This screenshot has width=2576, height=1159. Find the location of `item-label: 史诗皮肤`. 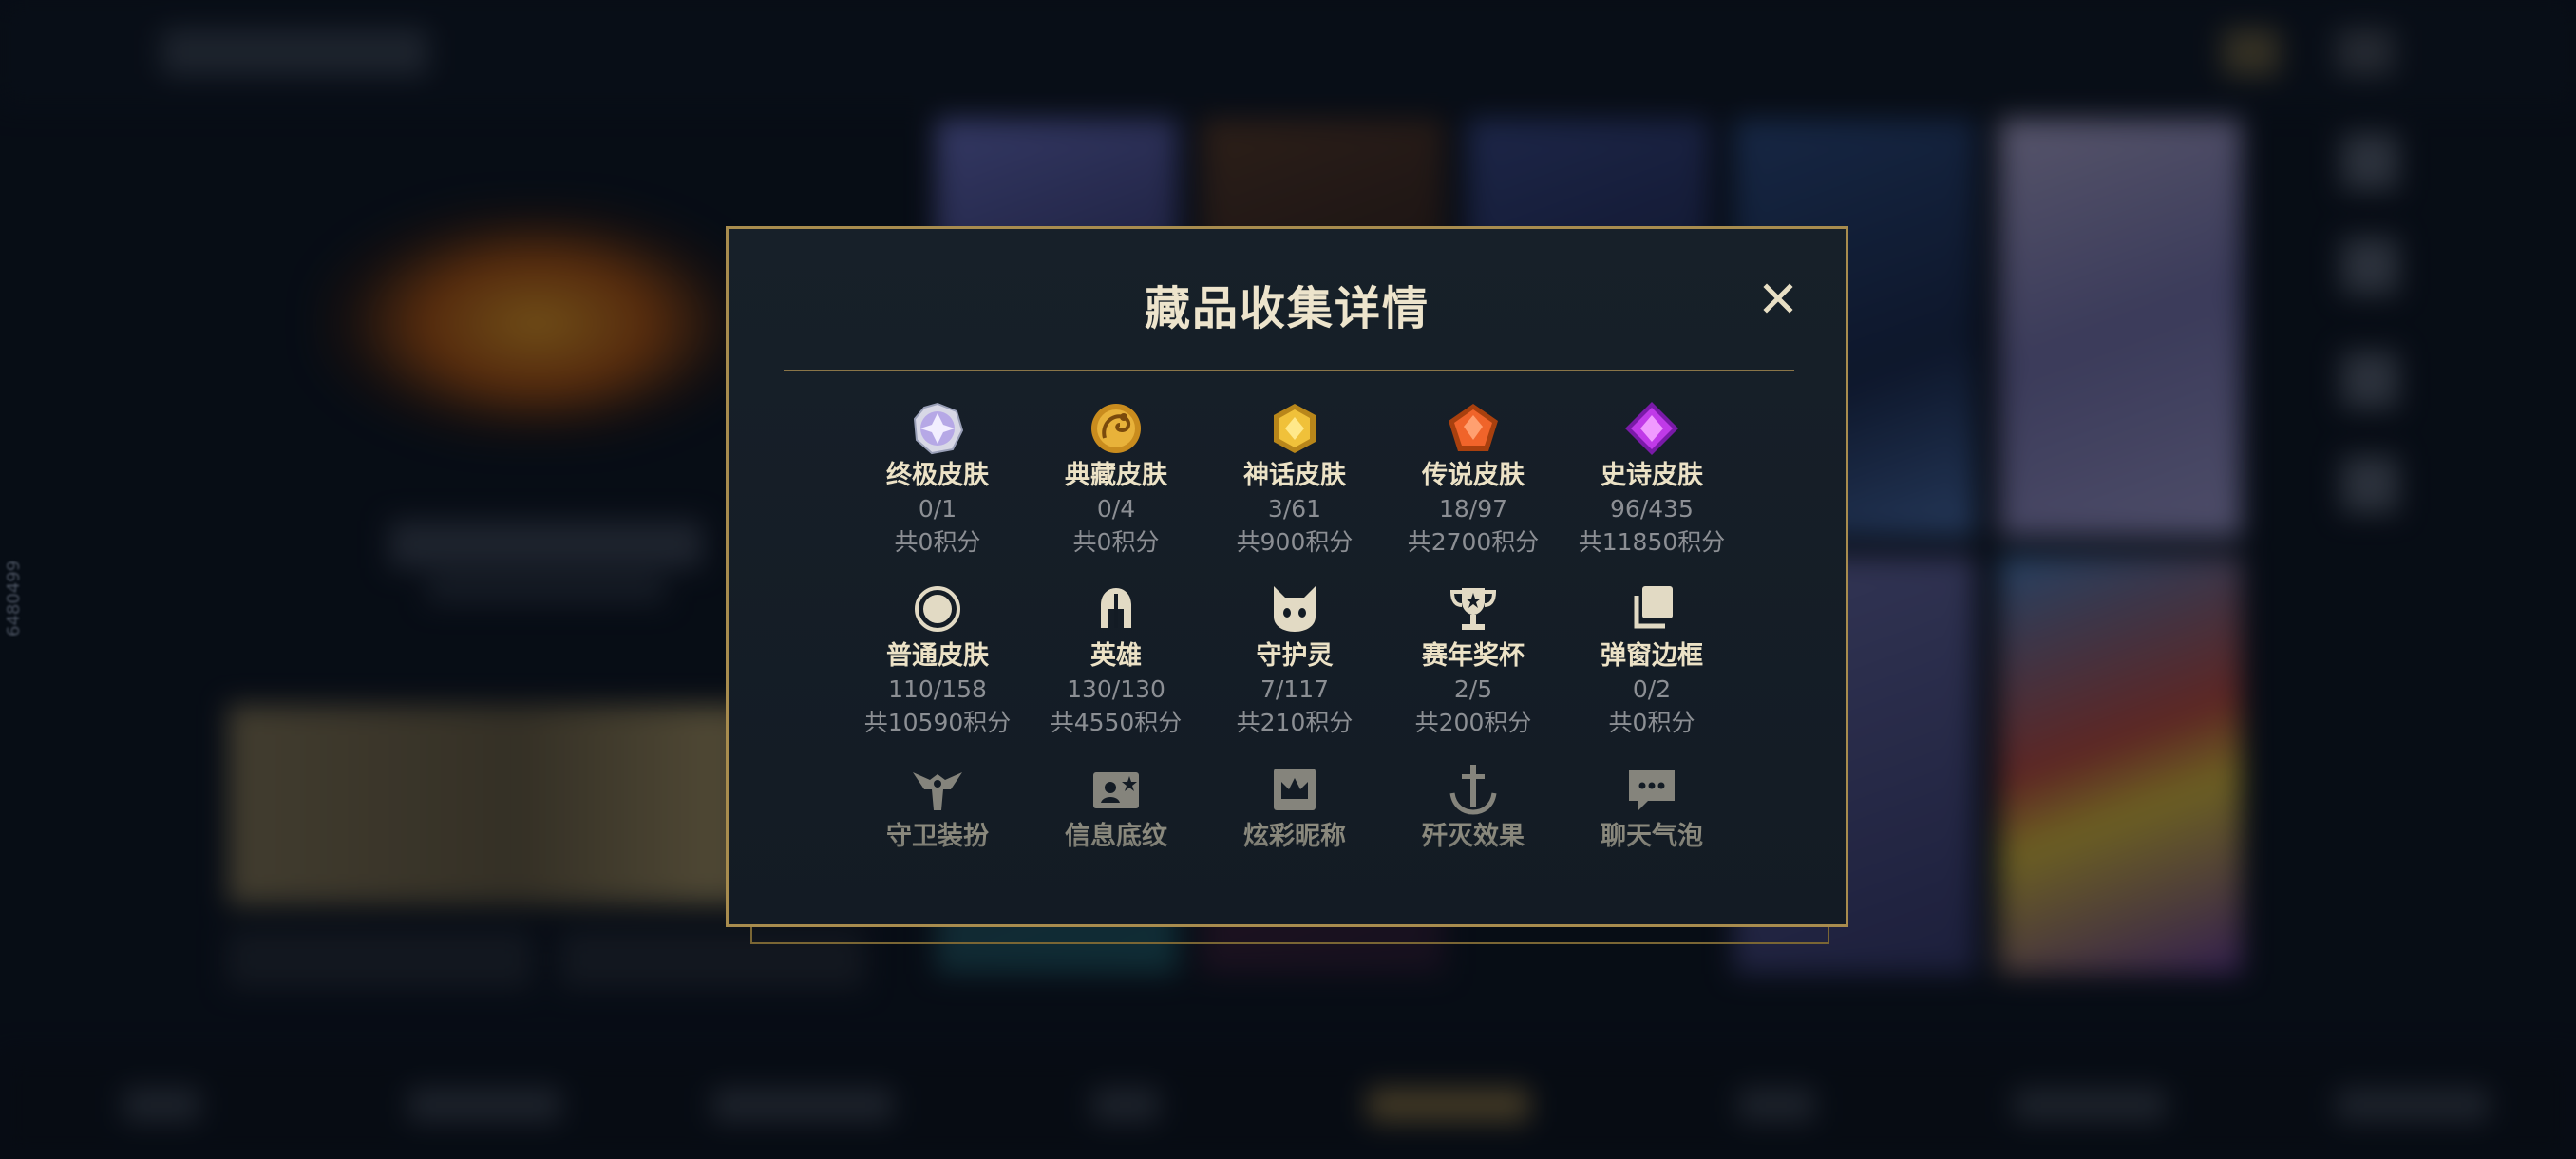

item-label: 史诗皮肤 is located at coordinates (1652, 475).